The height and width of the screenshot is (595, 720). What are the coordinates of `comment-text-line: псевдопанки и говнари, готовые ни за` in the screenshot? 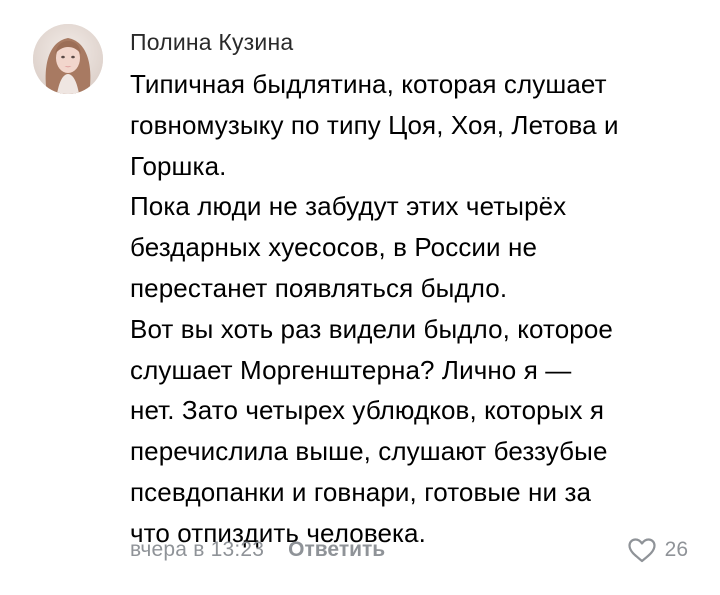 It's located at (361, 491).